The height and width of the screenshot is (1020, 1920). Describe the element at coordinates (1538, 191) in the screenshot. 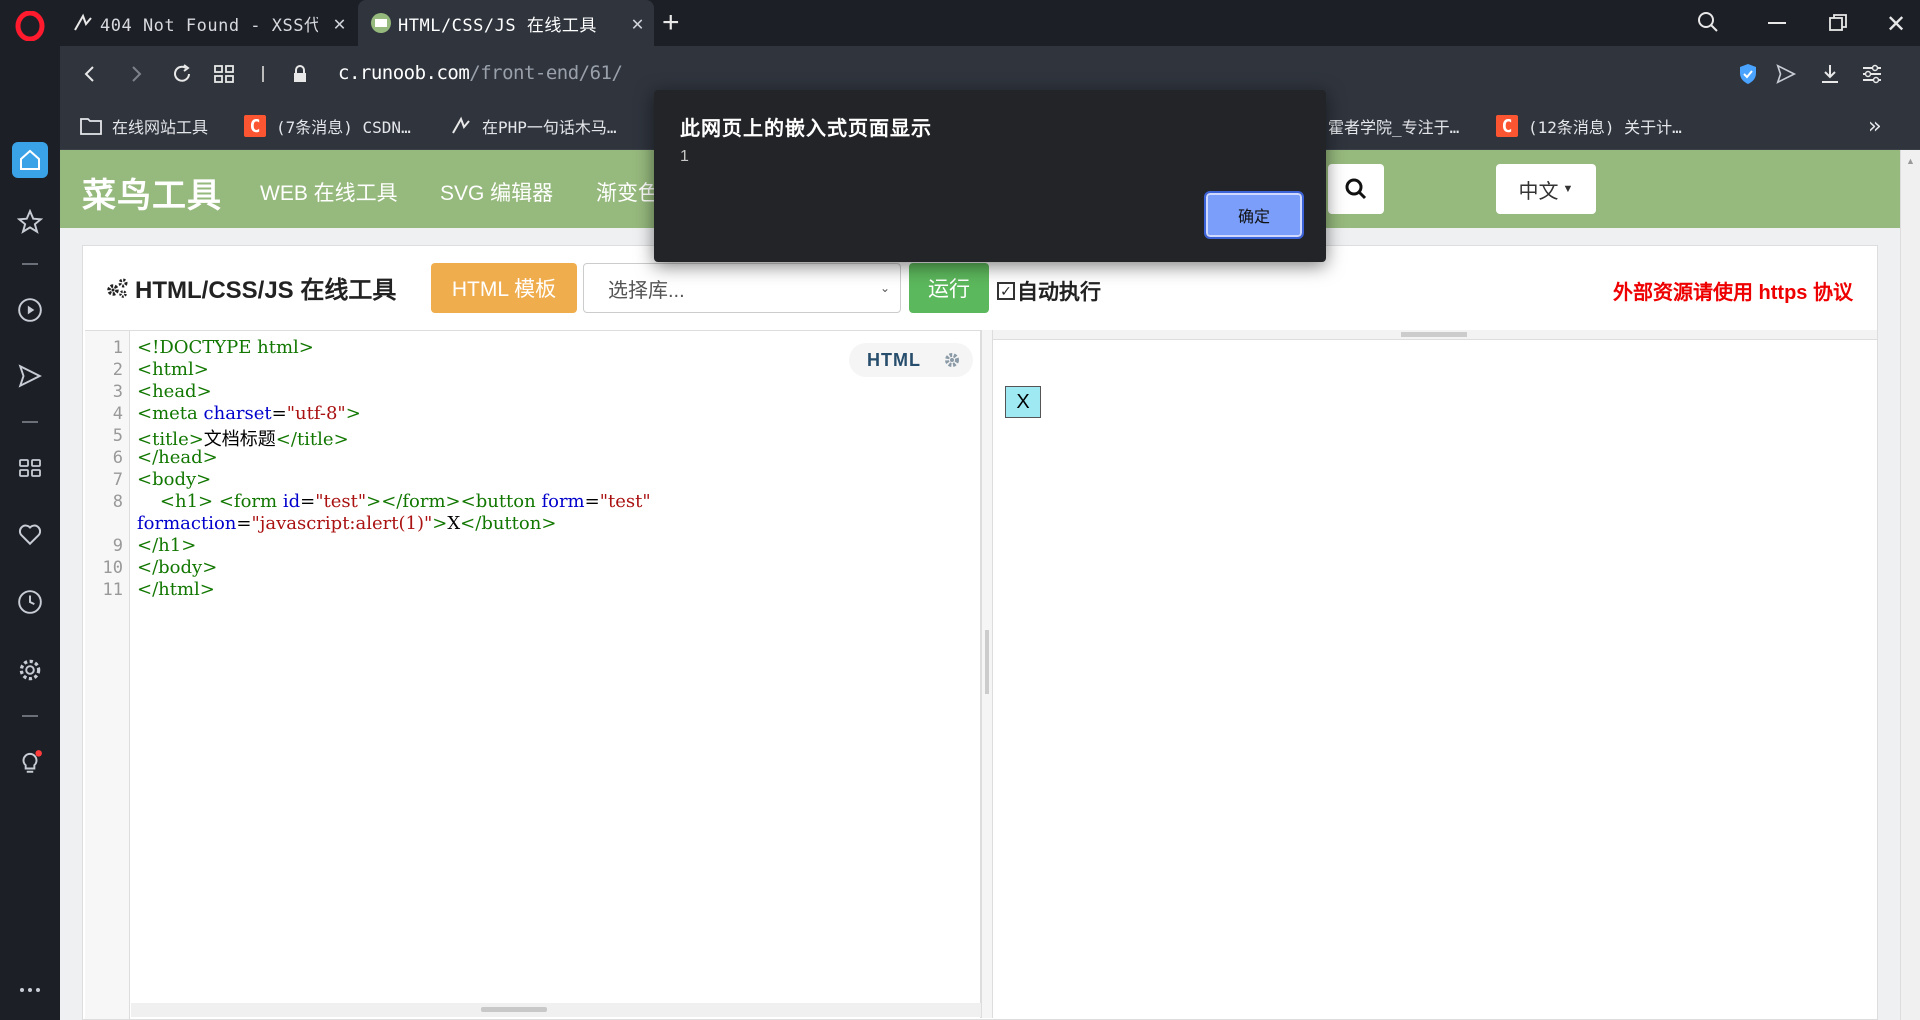

I see `language-label: 中文` at that location.